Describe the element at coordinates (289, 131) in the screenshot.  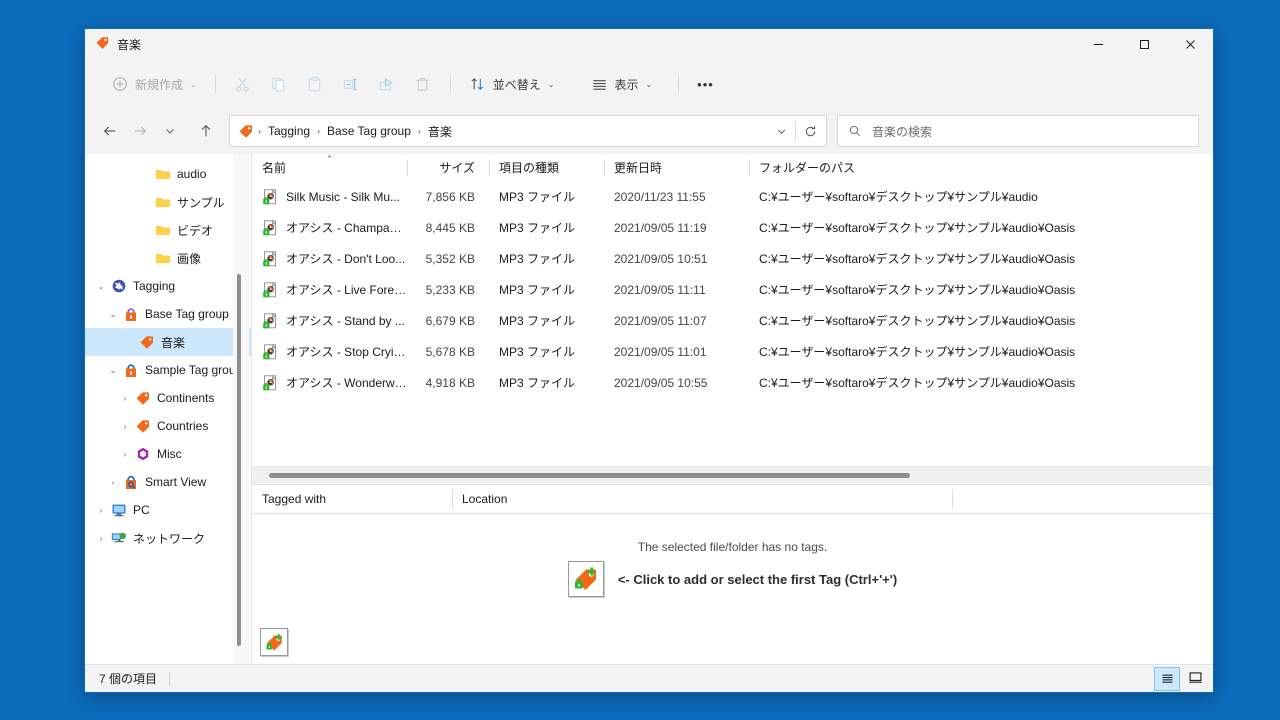
I see `breadcrumb-item-0: Tagging` at that location.